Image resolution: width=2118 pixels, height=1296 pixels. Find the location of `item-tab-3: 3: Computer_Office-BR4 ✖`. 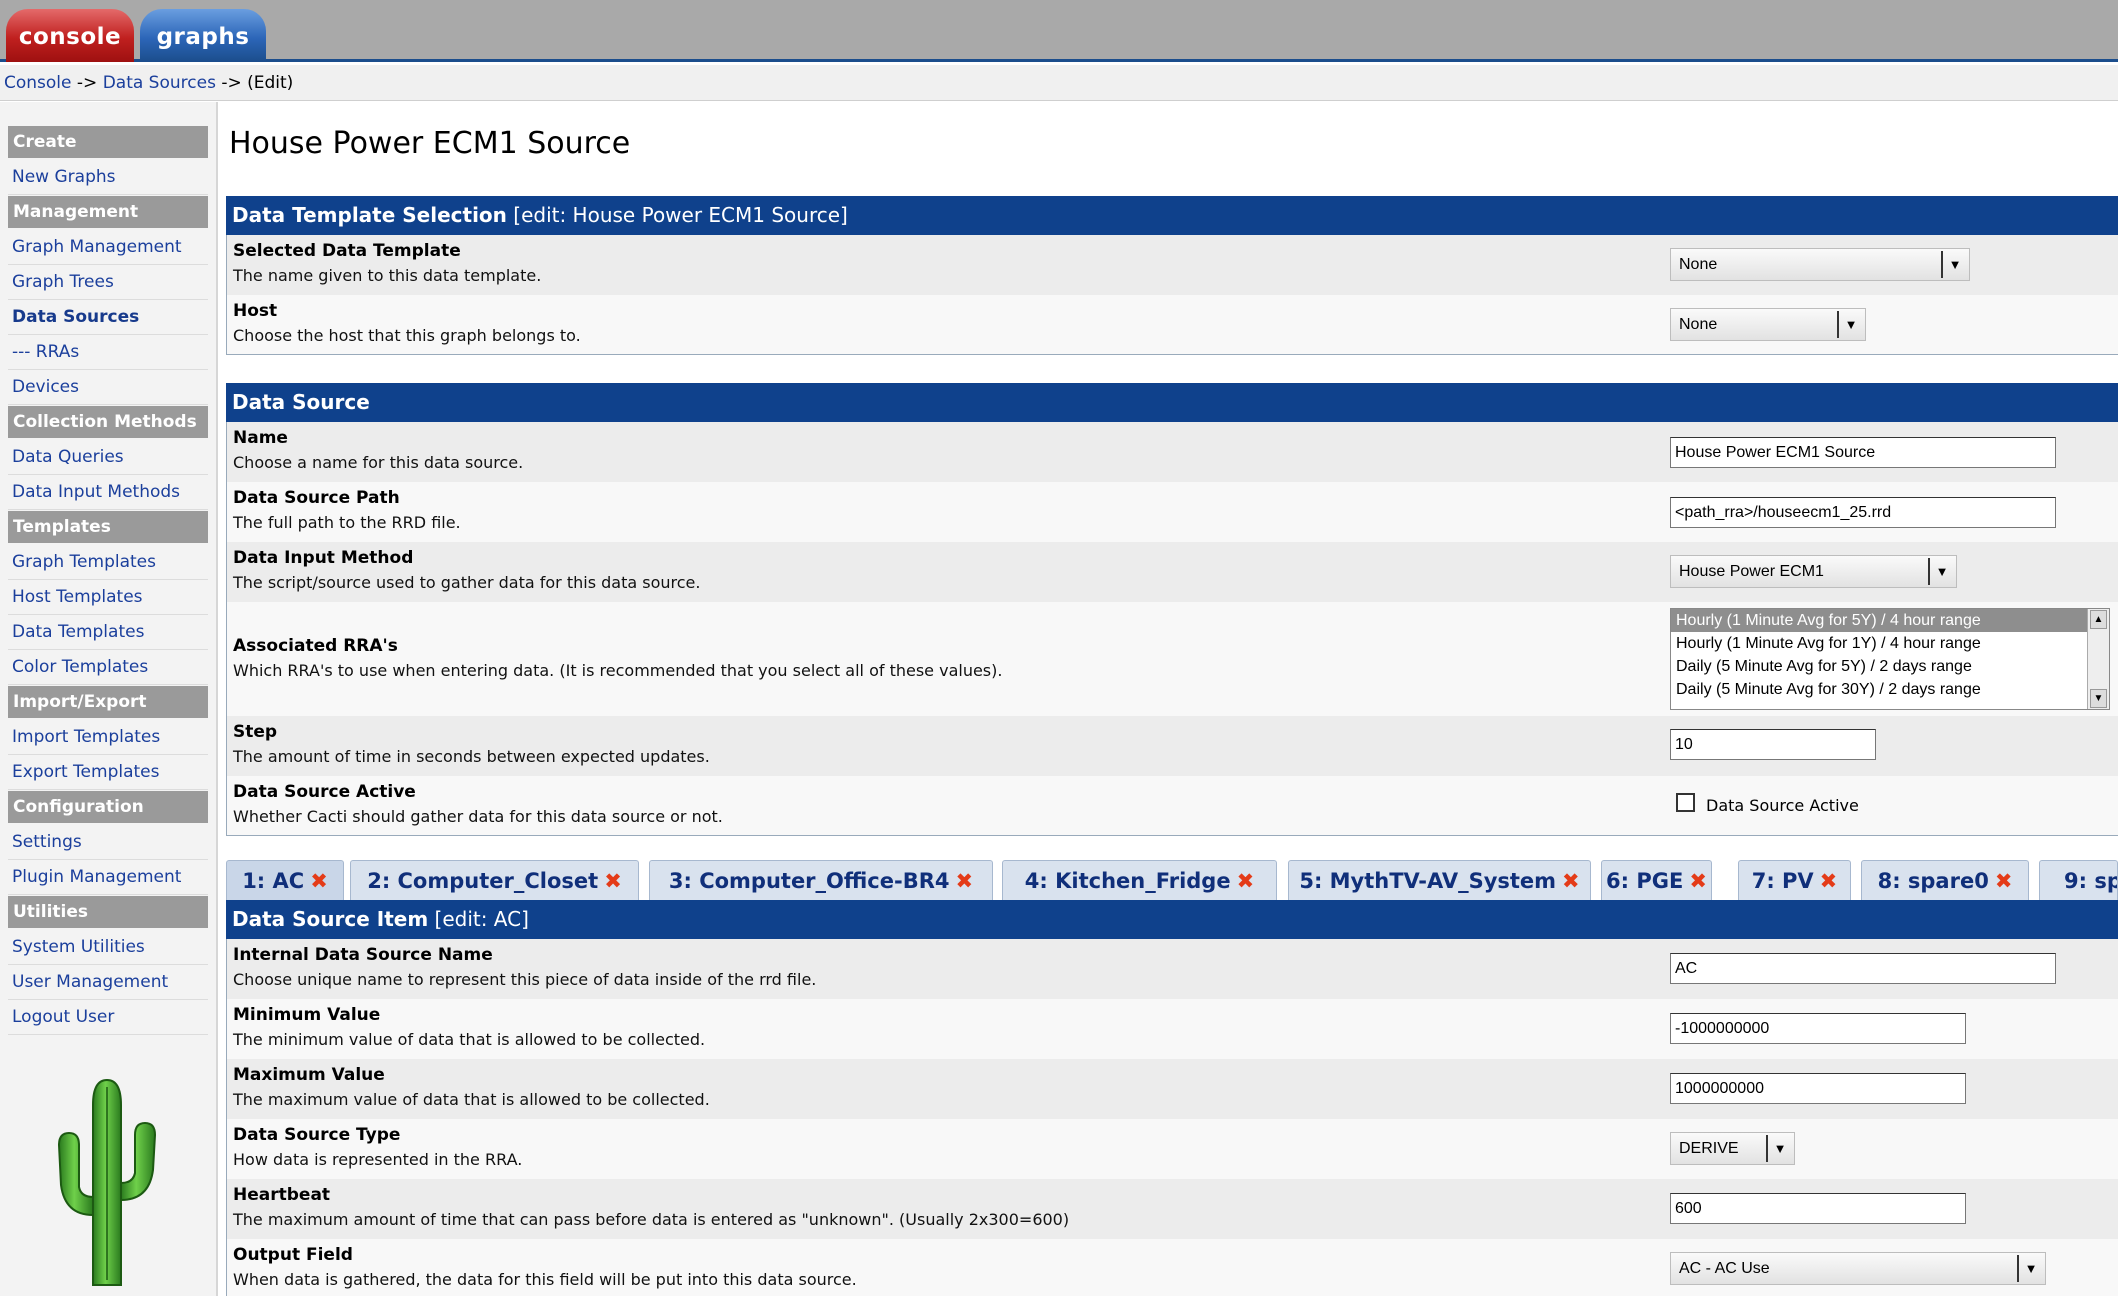

item-tab-3: 3: Computer_Office-BR4 ✖ is located at coordinates (821, 880).